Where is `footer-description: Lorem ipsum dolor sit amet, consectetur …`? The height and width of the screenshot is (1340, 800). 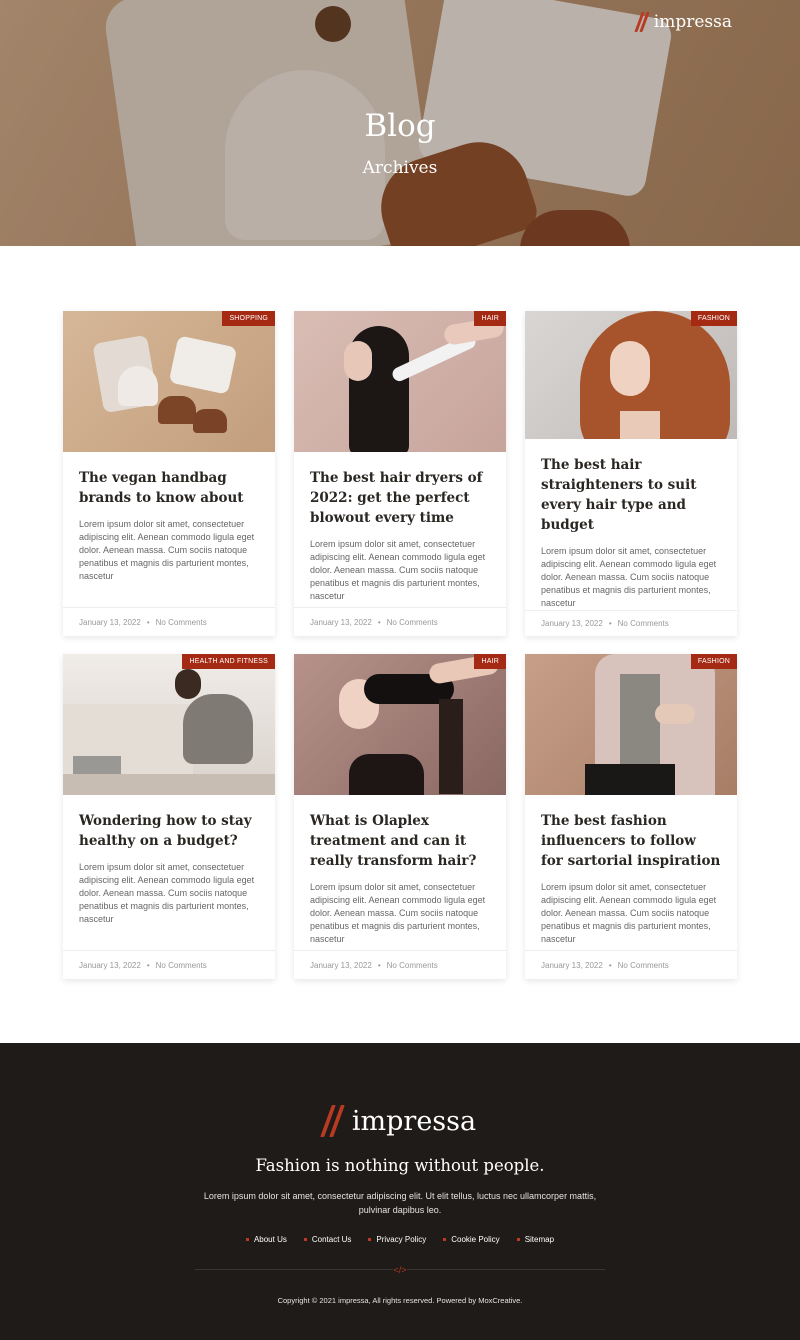 footer-description: Lorem ipsum dolor sit amet, consectetur … is located at coordinates (400, 1203).